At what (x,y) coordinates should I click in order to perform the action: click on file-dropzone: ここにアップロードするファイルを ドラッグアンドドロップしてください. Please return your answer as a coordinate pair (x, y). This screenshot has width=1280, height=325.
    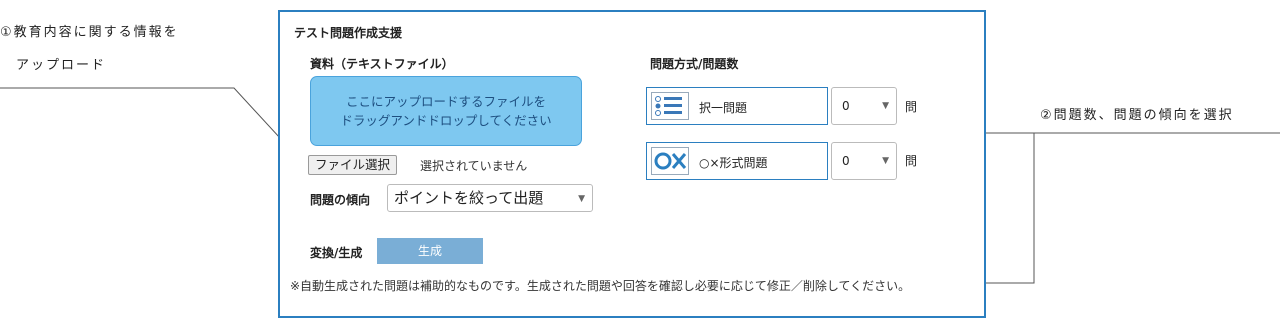
    Looking at the image, I should click on (446, 111).